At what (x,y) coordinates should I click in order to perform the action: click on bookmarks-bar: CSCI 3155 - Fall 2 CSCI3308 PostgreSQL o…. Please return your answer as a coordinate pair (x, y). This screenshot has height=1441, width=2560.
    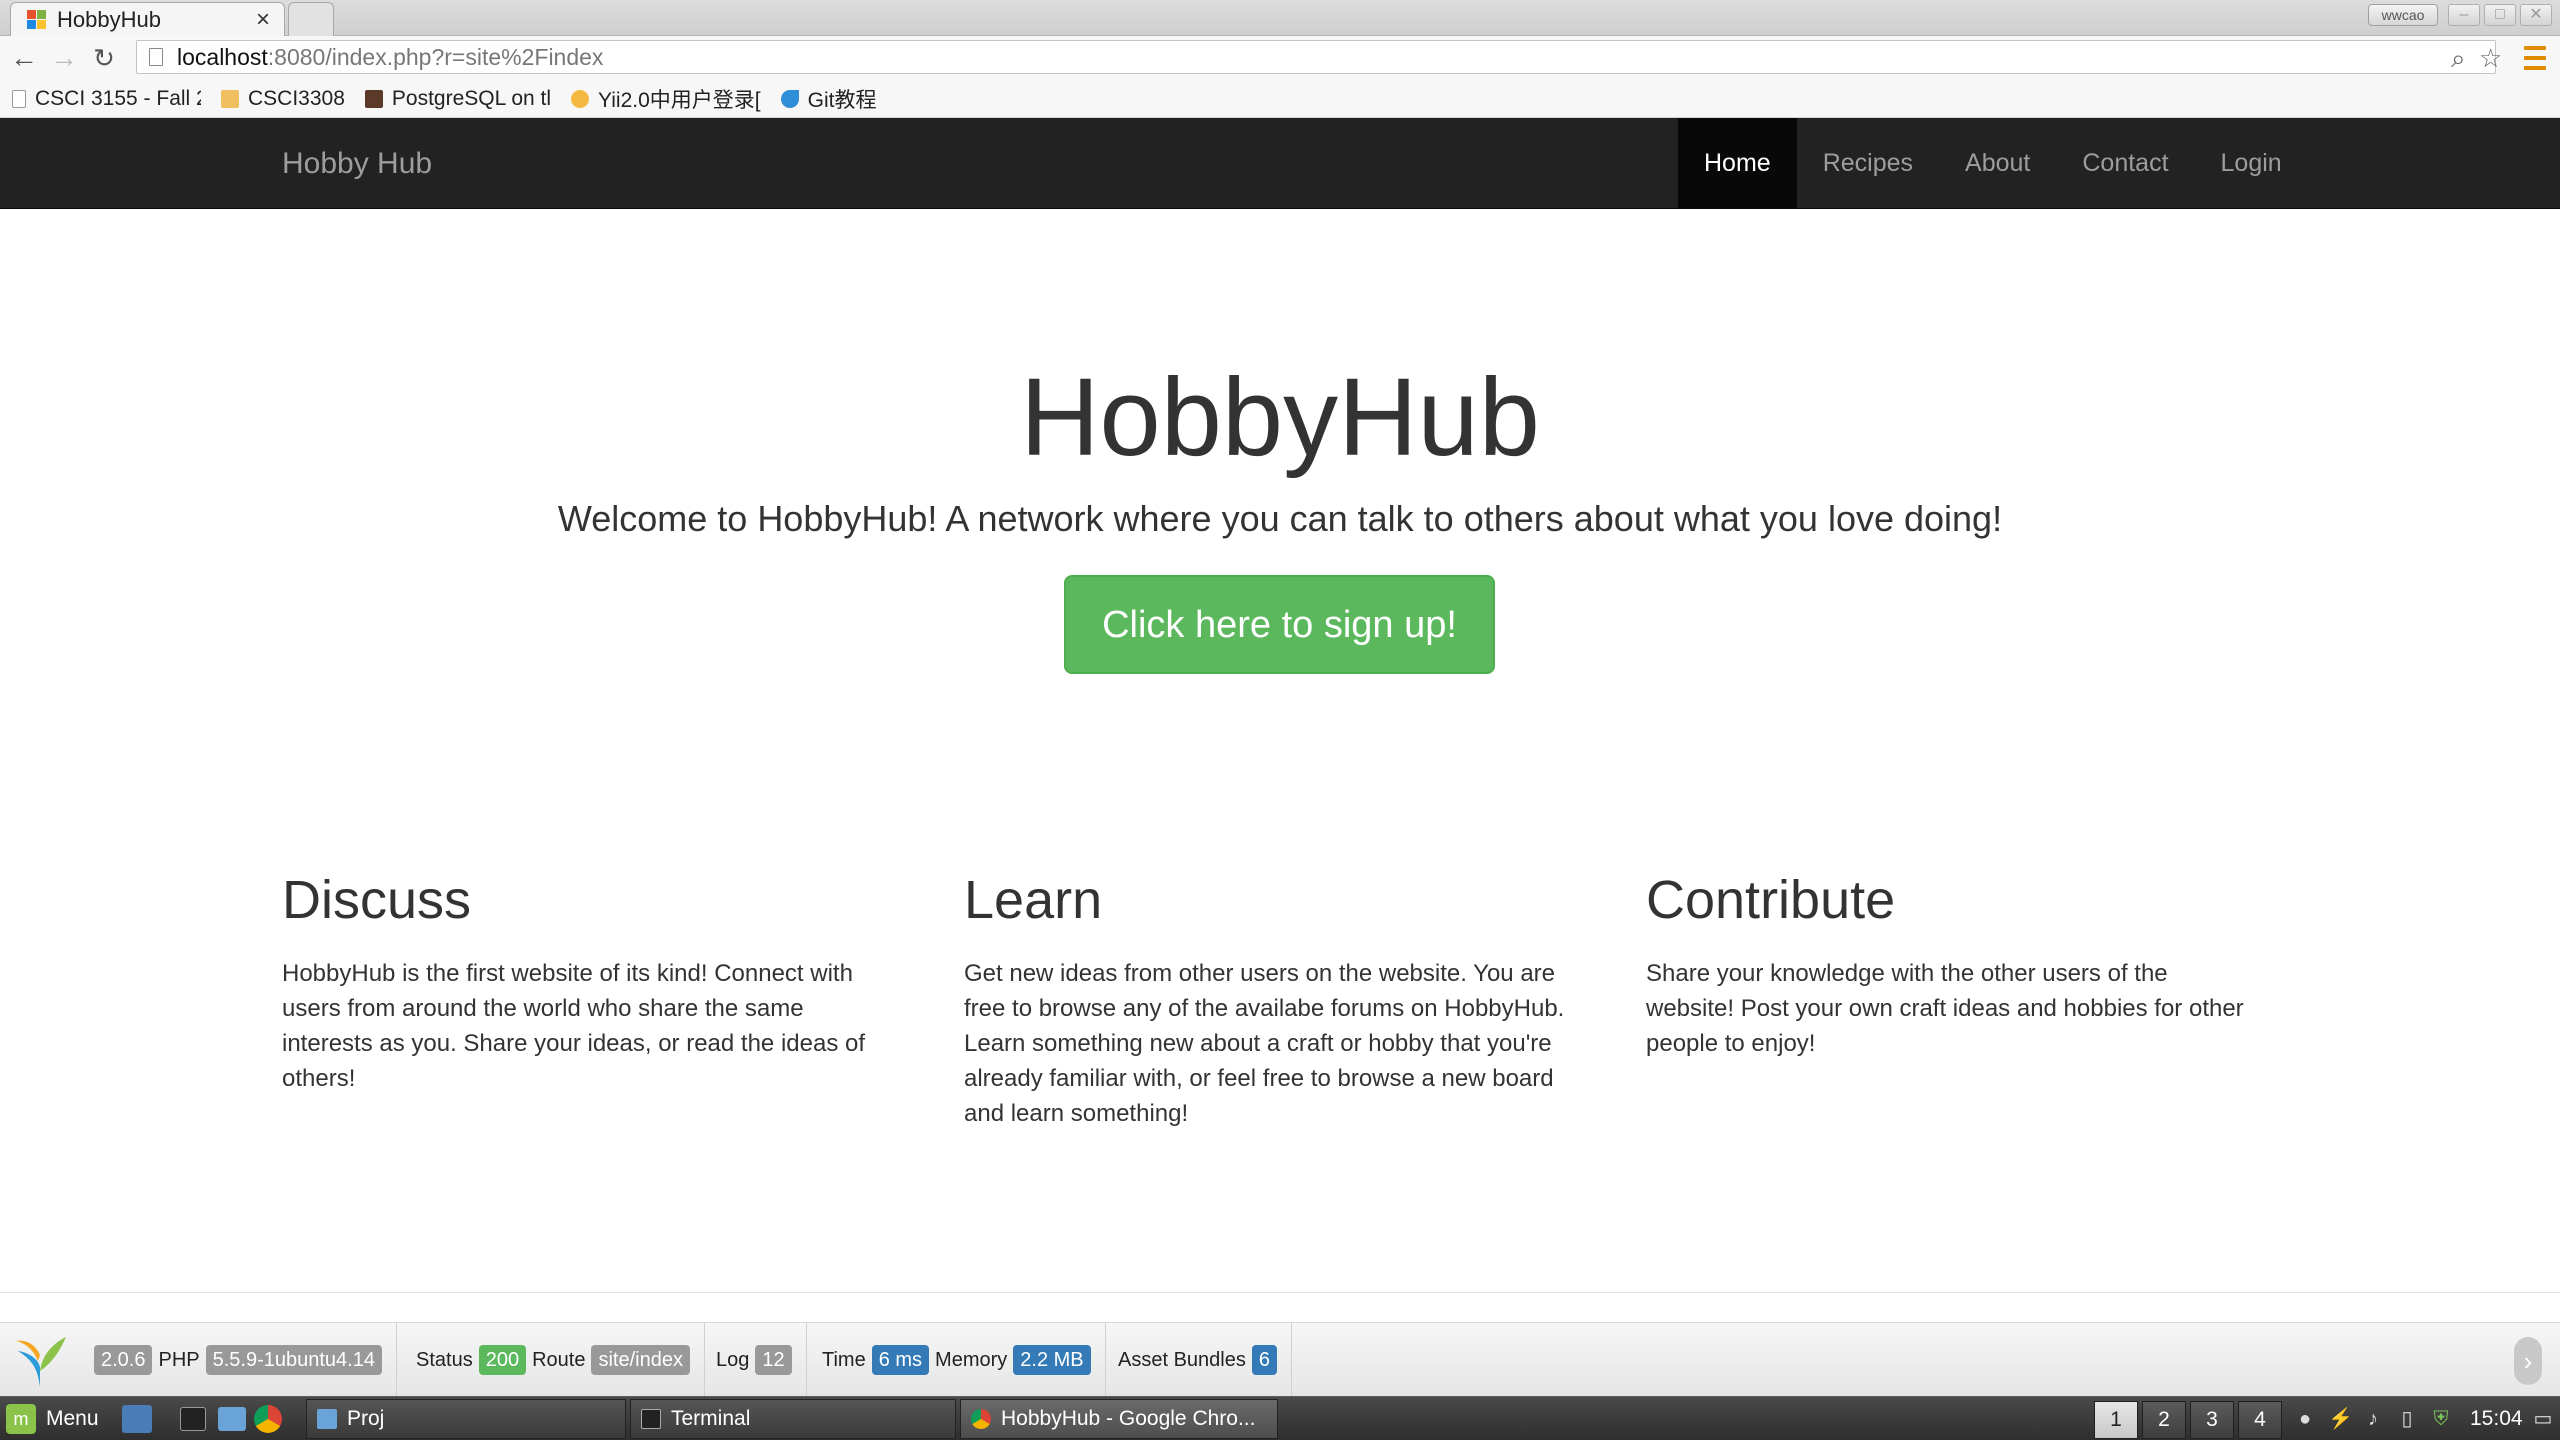
    Looking at the image, I should click on (1280, 99).